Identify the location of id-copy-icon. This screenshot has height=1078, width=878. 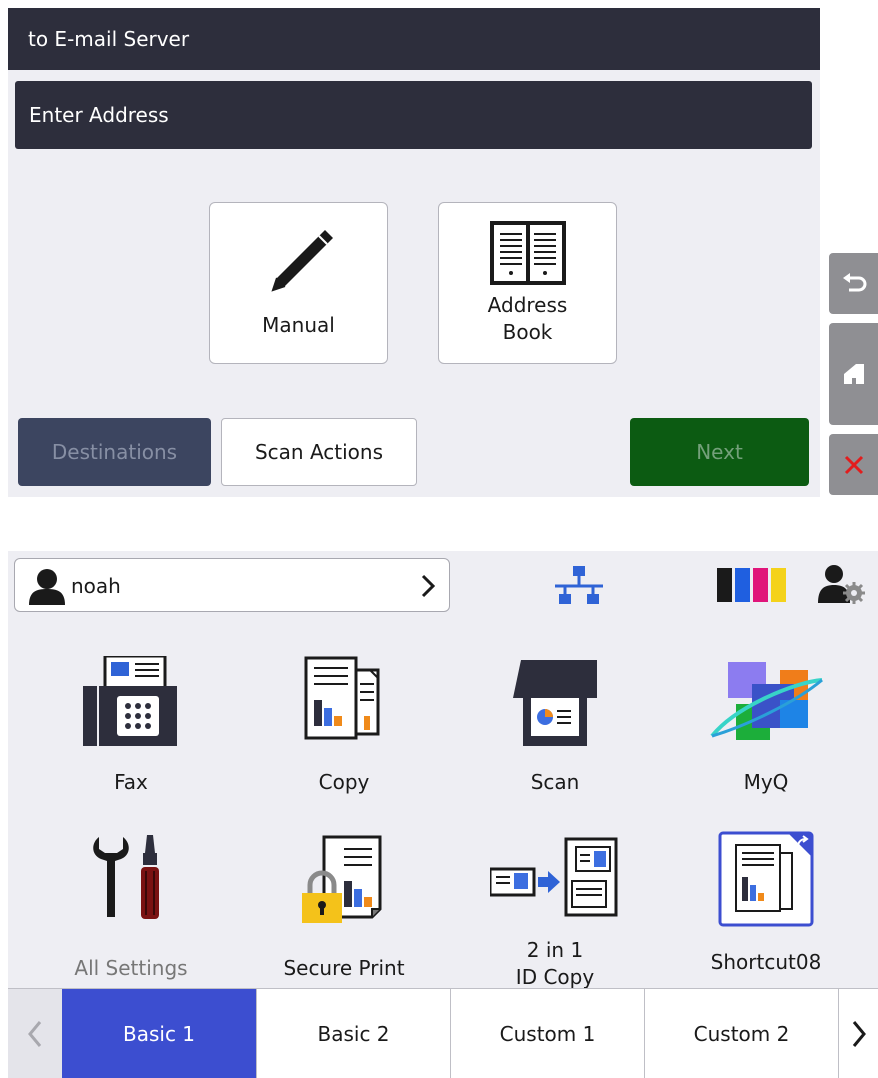
(554, 877).